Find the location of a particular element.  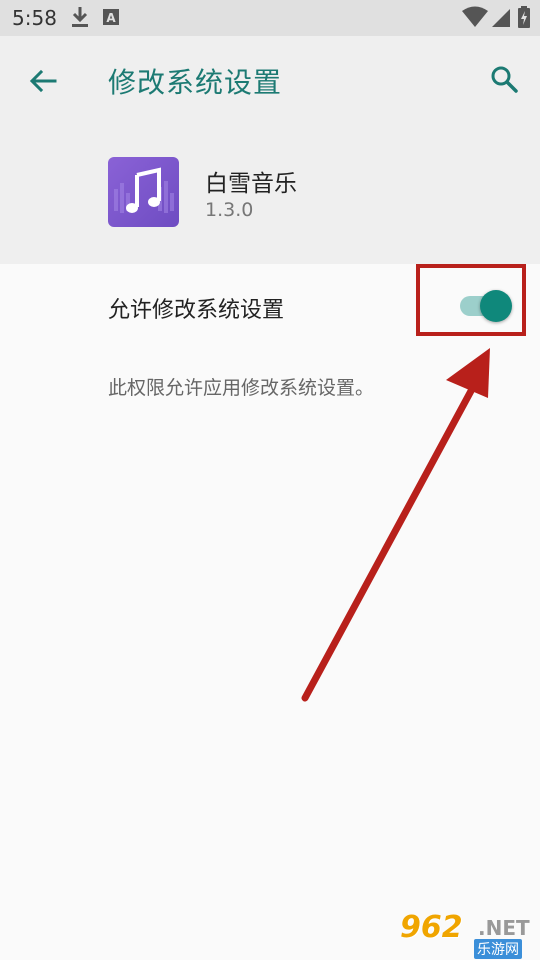

app-name: 白雪音乐 is located at coordinates (251, 184).